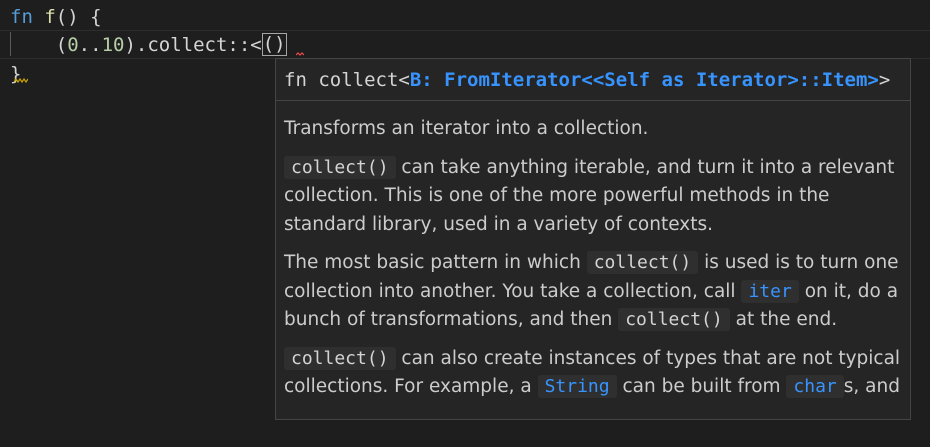  Describe the element at coordinates (10, 44) in the screenshot. I see `indent-guide` at that location.